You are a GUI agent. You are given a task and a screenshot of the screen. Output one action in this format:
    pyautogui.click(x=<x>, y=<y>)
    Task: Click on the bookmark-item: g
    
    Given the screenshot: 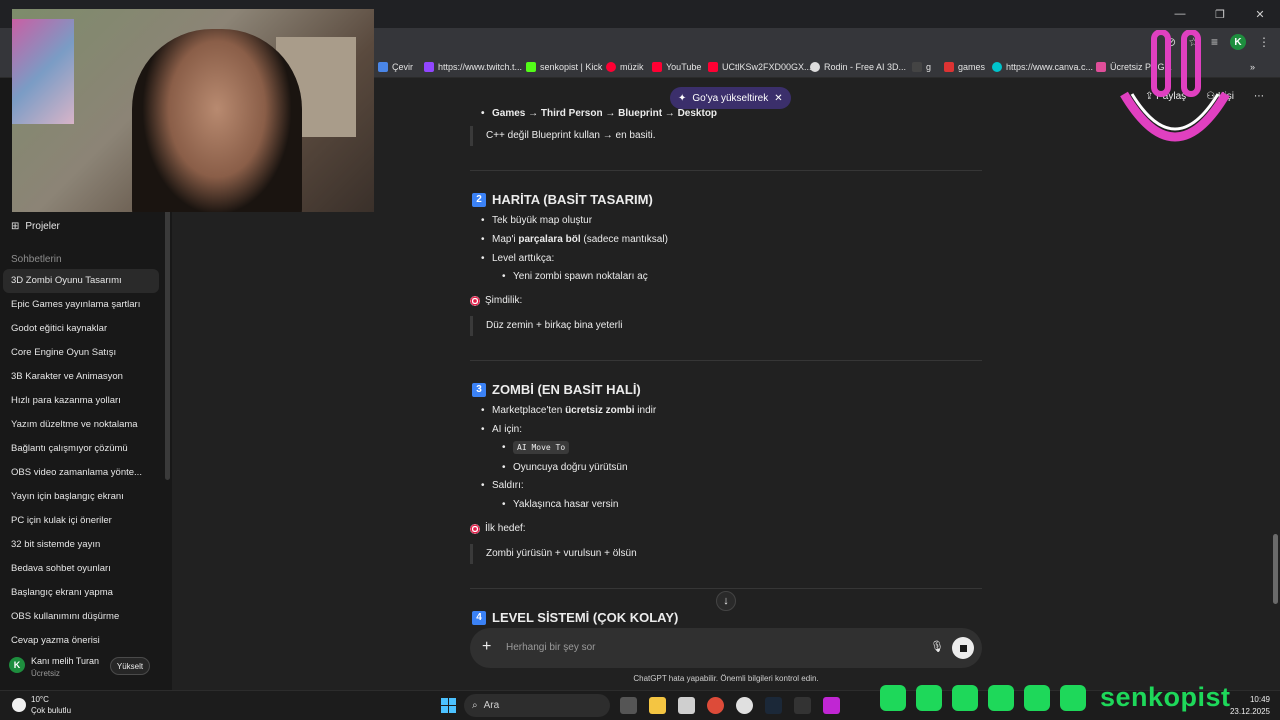 What is the action you would take?
    pyautogui.click(x=921, y=67)
    